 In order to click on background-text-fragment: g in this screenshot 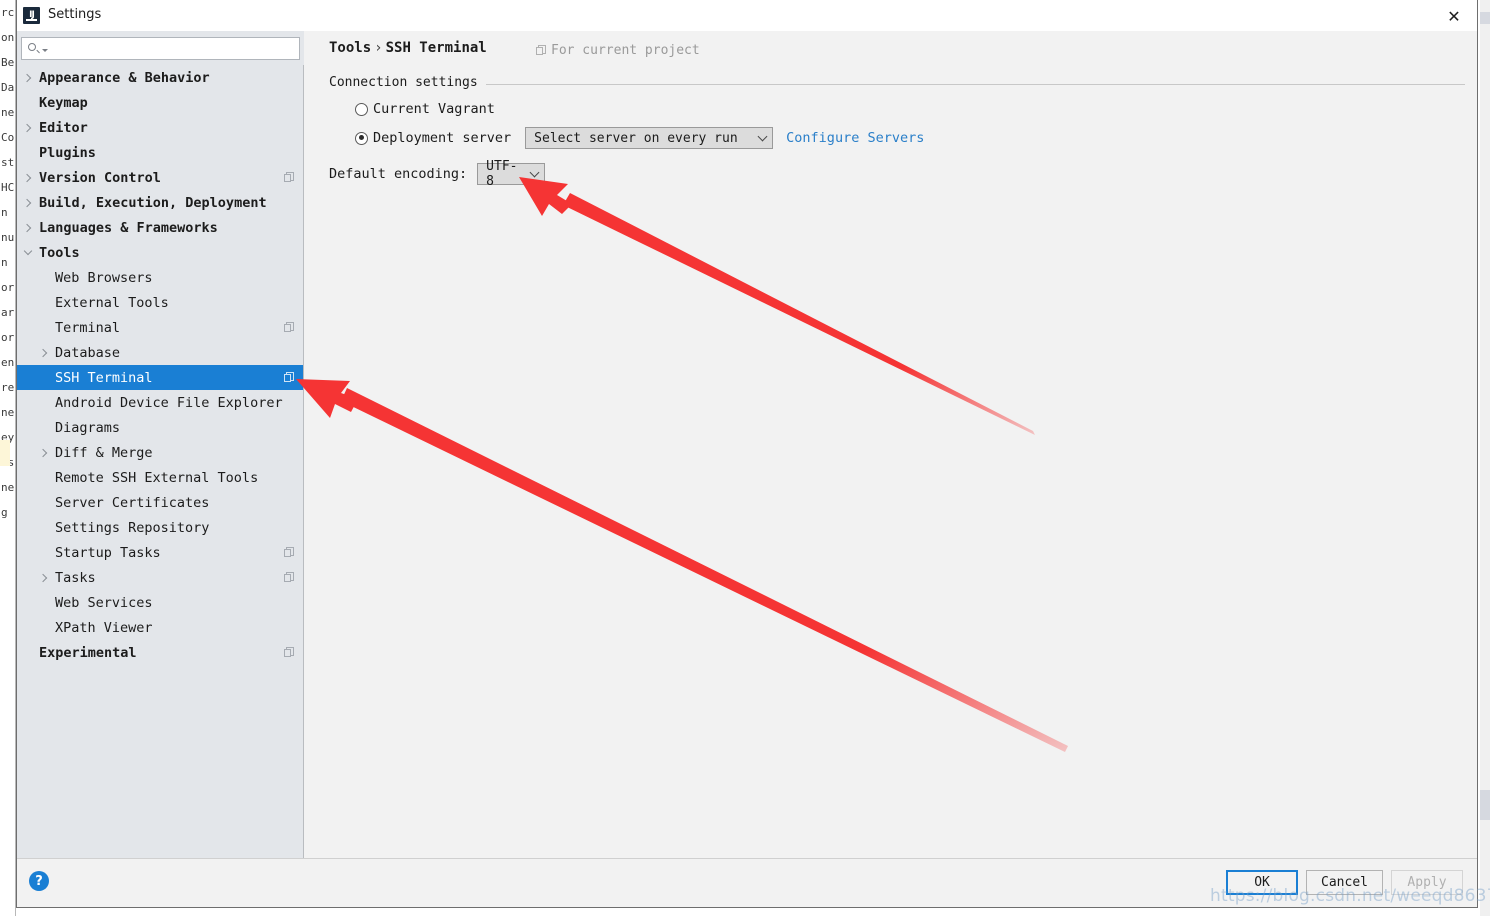, I will do `click(4, 512)`.